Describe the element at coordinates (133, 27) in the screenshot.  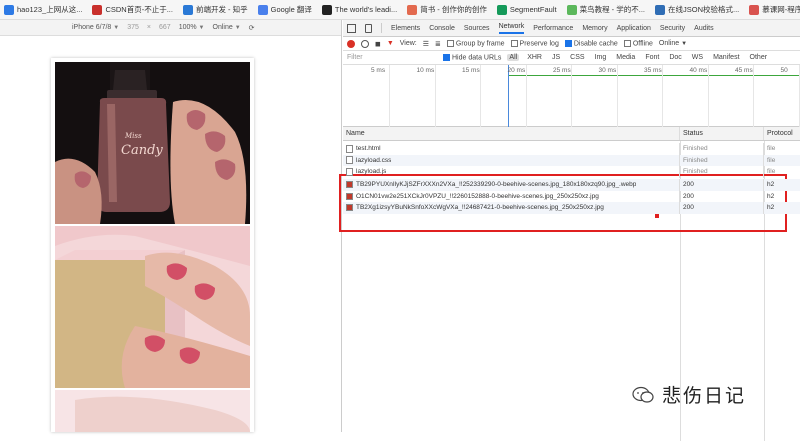
I see `device-width-input: 375` at that location.